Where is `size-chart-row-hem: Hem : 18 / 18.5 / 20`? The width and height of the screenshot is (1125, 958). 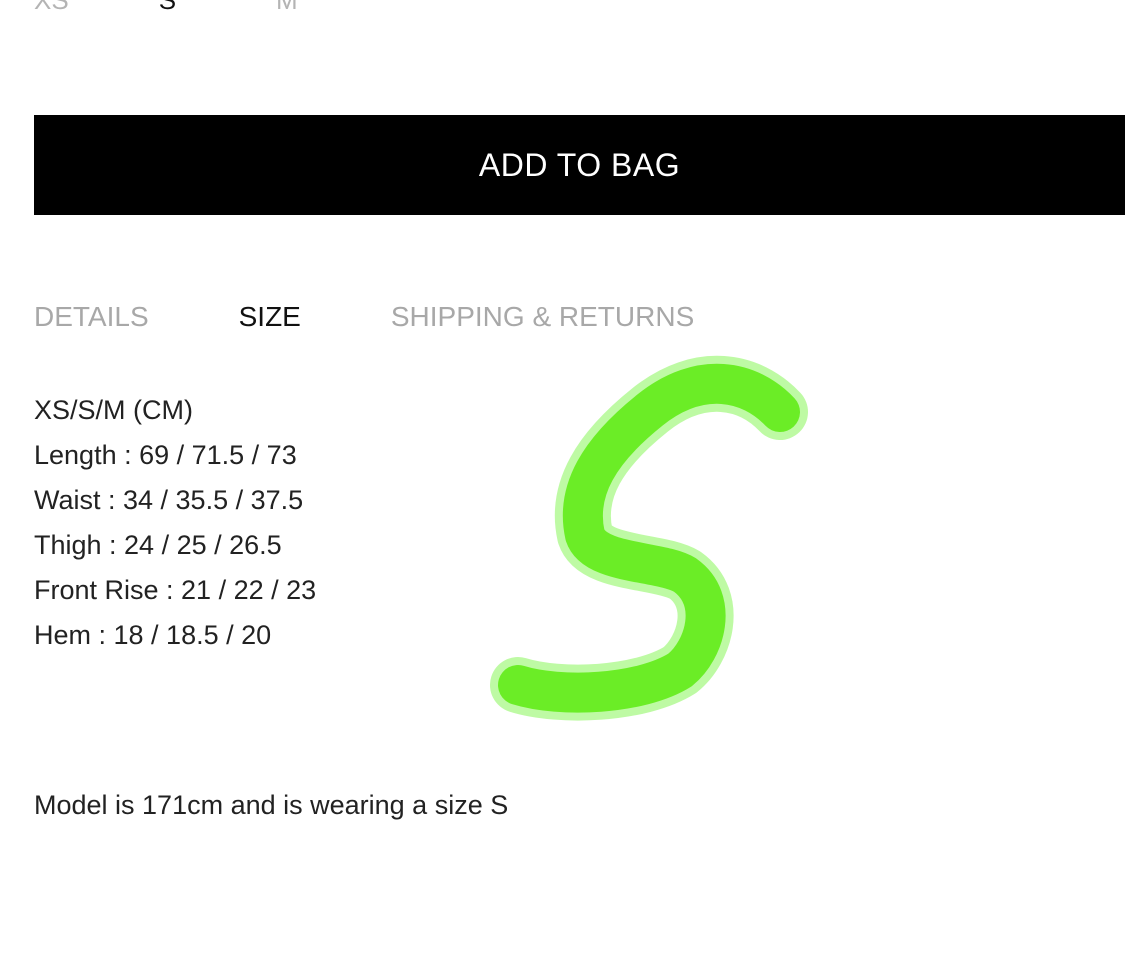 size-chart-row-hem: Hem : 18 / 18.5 / 20 is located at coordinates (153, 635).